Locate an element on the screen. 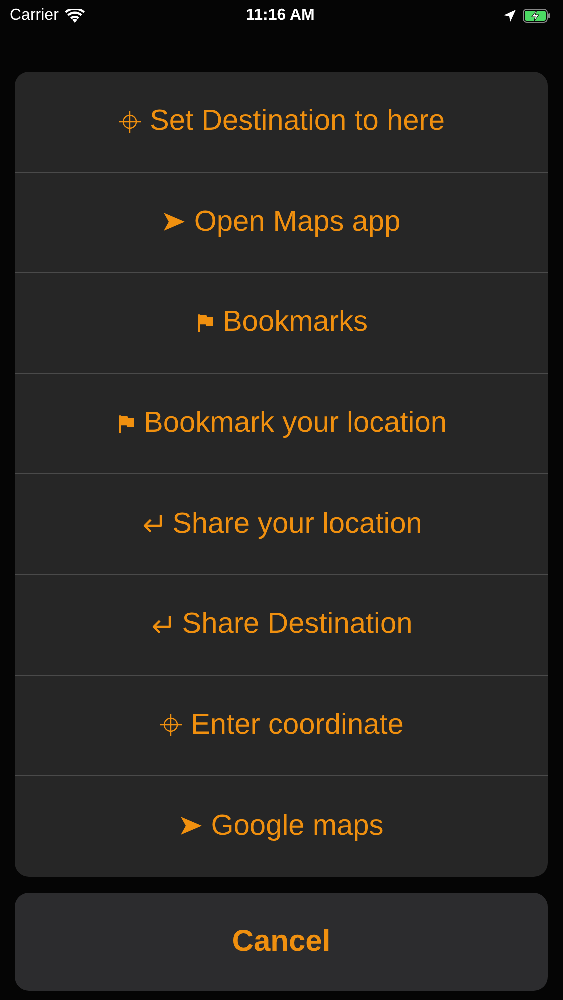  menu-item: Enter coordinate is located at coordinates (281, 726).